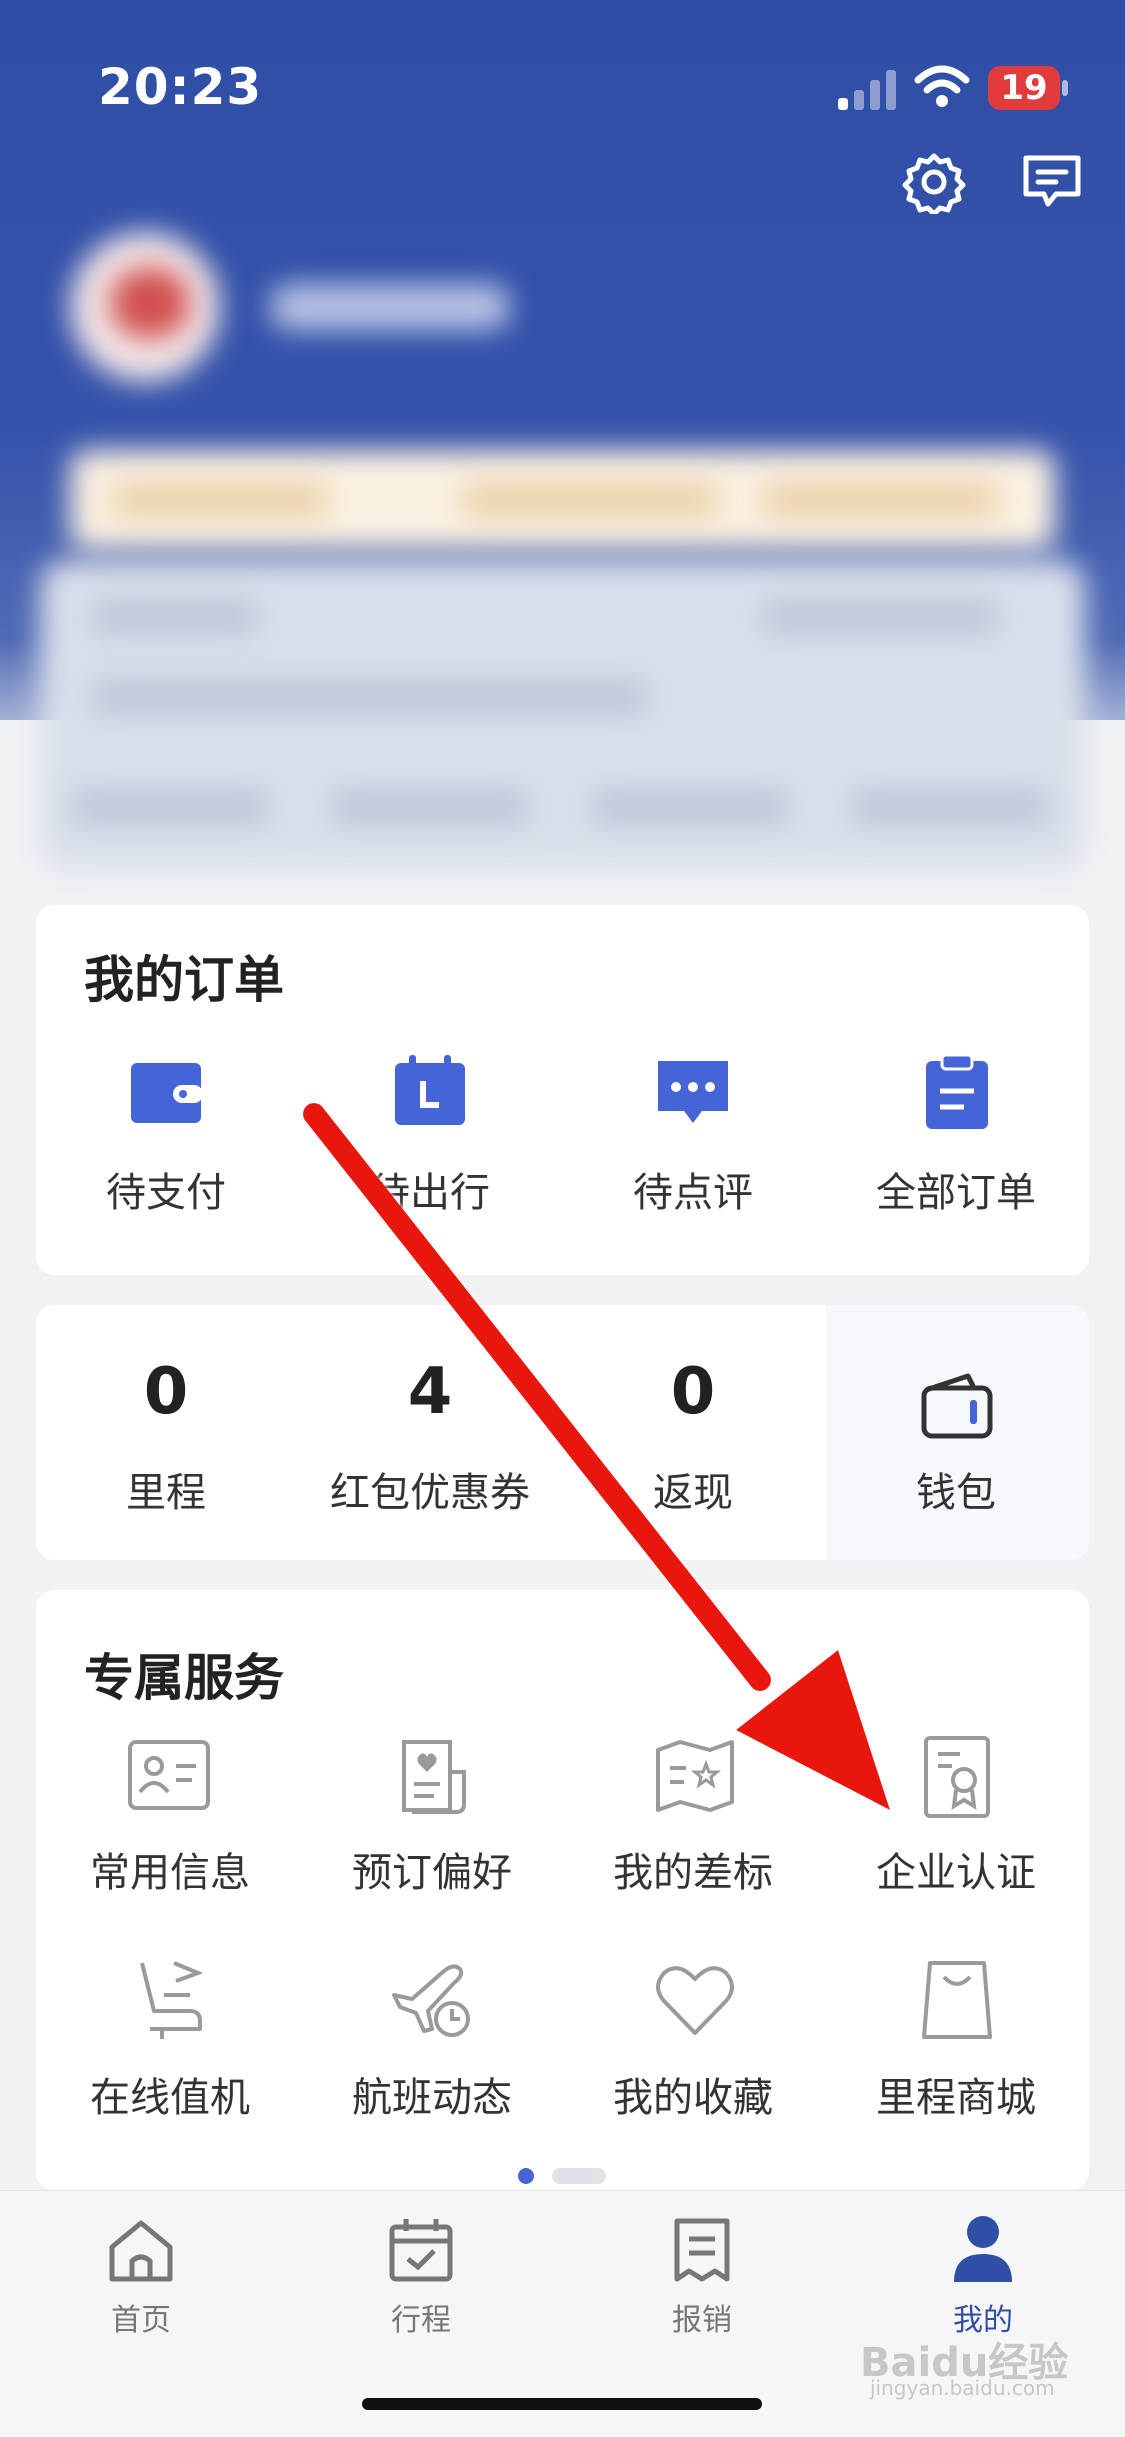 The height and width of the screenshot is (2437, 1125). I want to click on wallet-outline-icon, so click(957, 1405).